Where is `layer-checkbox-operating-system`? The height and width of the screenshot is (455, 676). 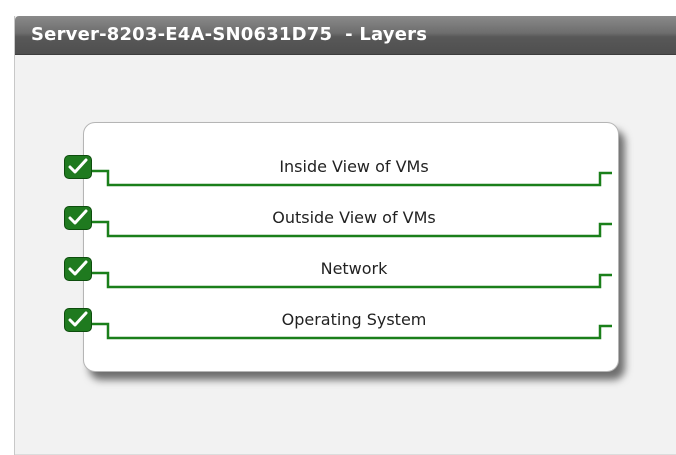
layer-checkbox-operating-system is located at coordinates (78, 320).